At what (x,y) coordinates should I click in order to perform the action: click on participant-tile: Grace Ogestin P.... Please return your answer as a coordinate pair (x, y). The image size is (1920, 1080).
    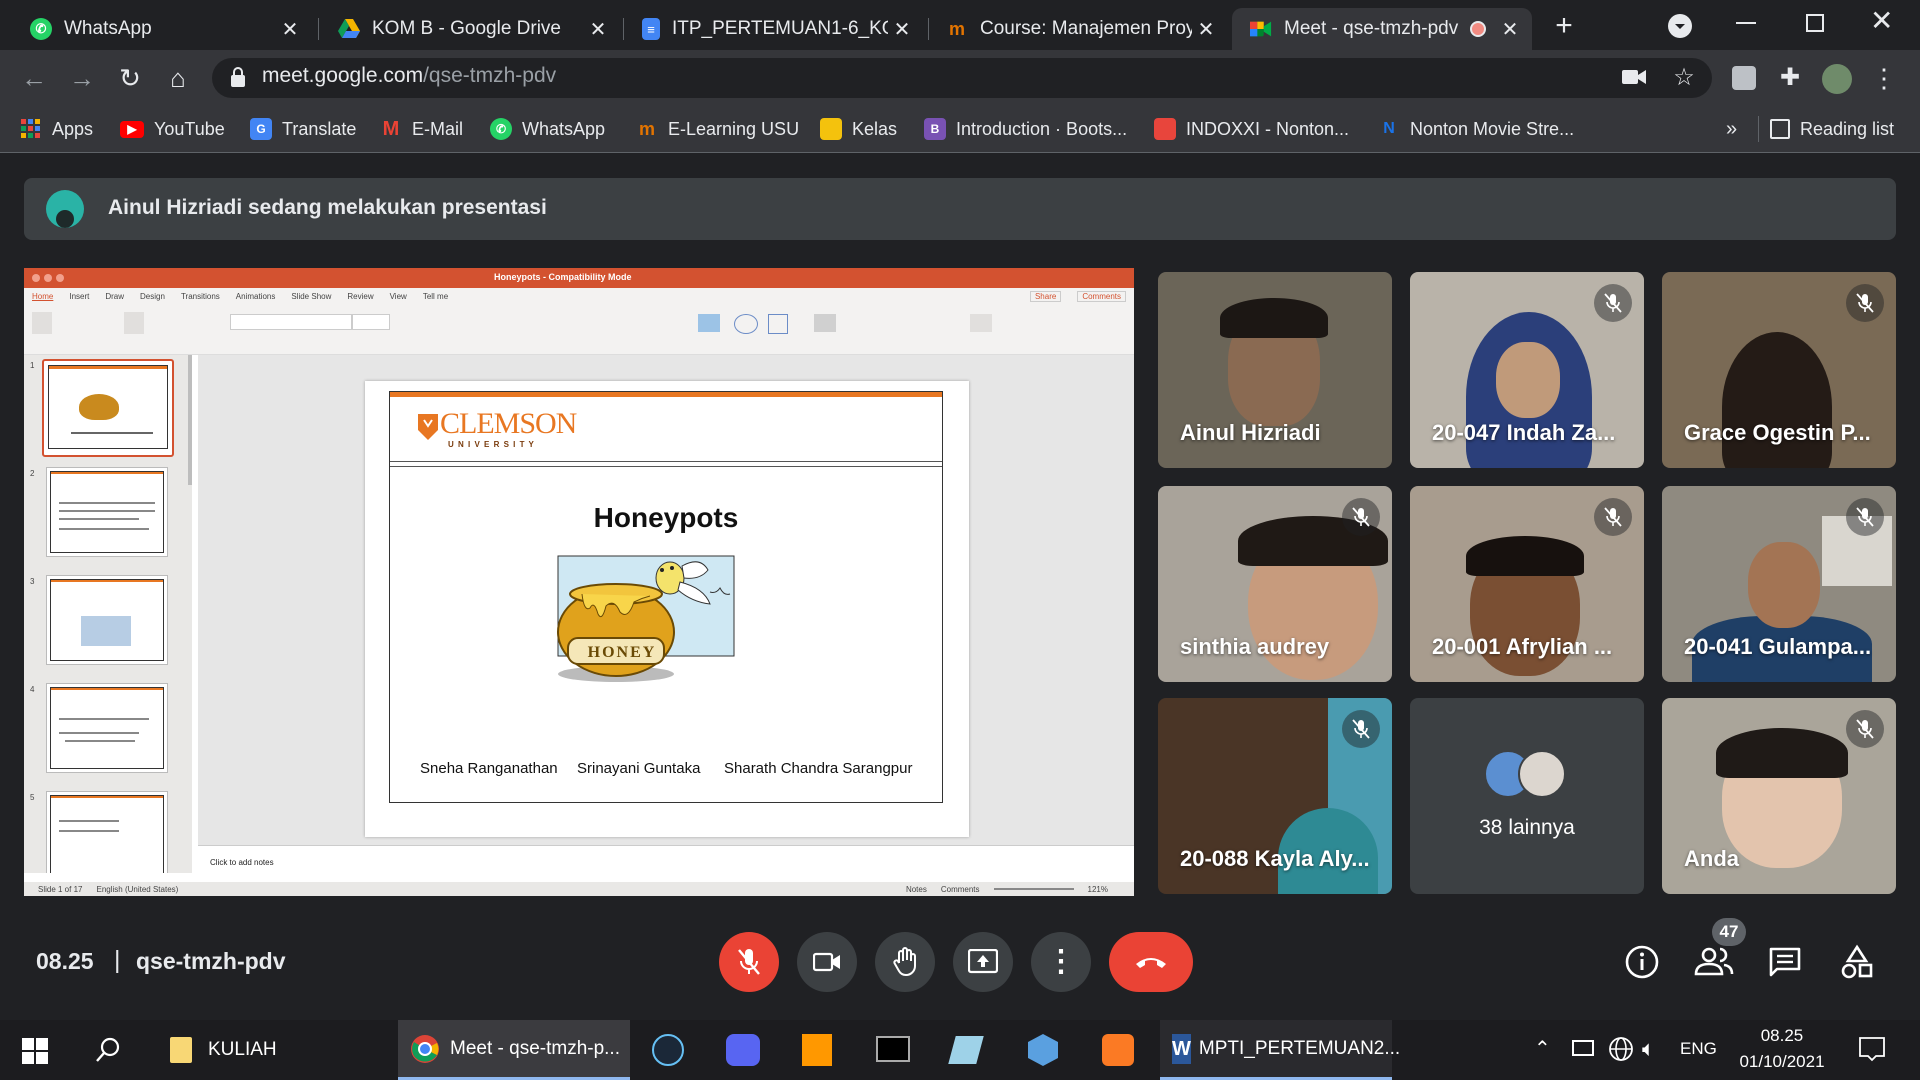
    Looking at the image, I should click on (1779, 370).